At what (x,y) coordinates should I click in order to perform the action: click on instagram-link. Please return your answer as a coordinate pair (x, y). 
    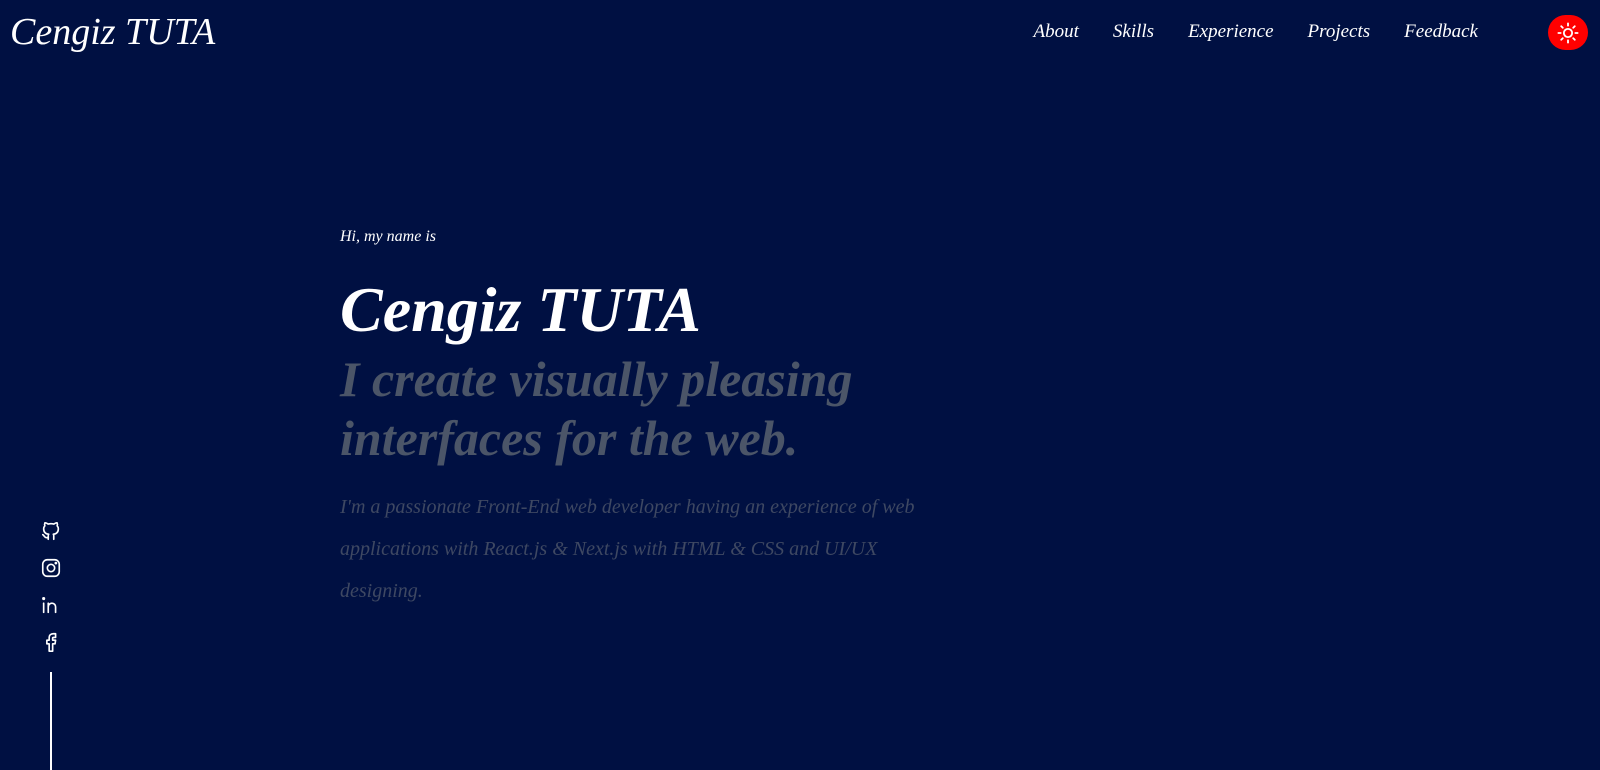
    Looking at the image, I should click on (51, 568).